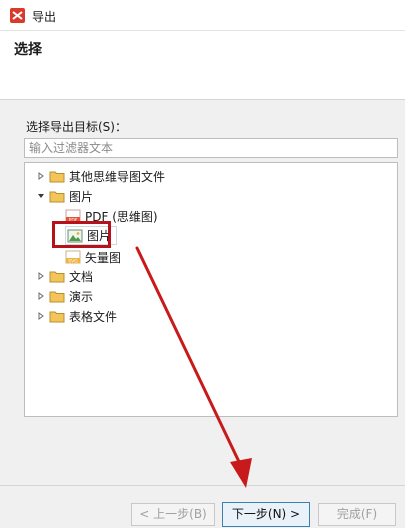 The image size is (405, 528). I want to click on filter-input, so click(211, 148).